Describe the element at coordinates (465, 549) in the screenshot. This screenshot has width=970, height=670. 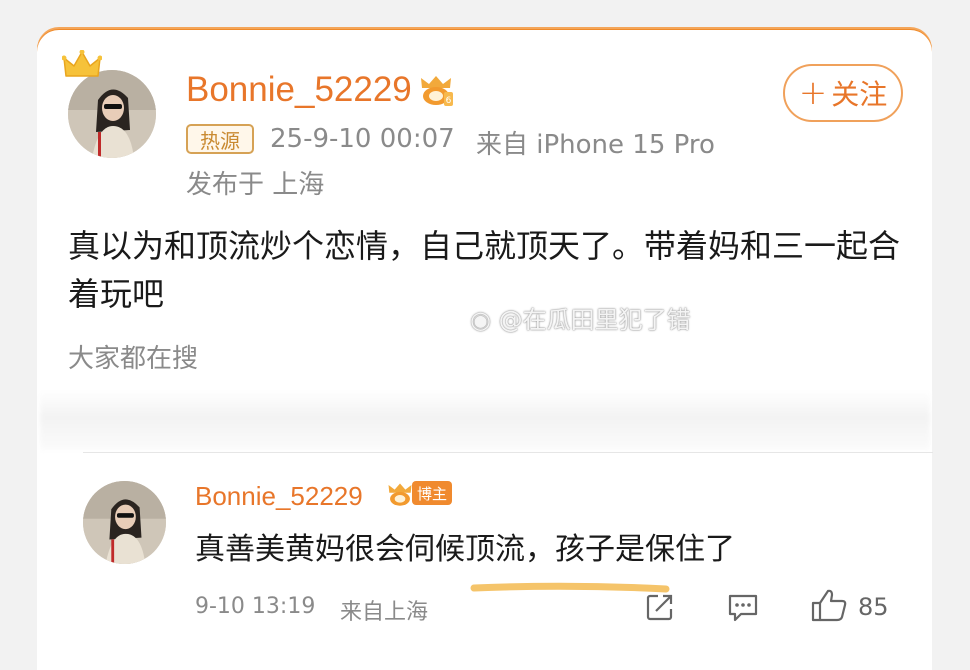
I see `reply-content: 真善美黄妈很会伺候顶流，孩子是保住了` at that location.